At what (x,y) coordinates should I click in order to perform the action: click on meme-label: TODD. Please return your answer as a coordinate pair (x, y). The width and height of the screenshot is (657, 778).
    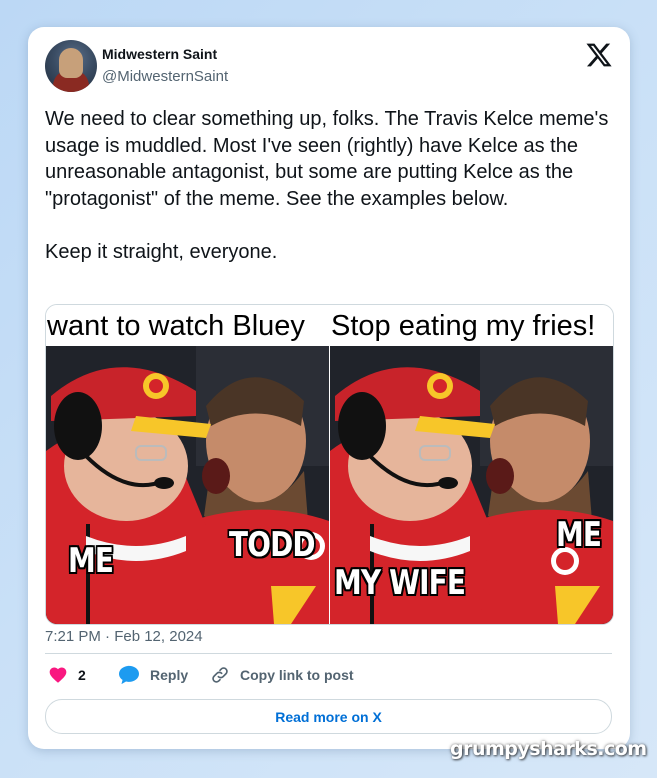
    Looking at the image, I should click on (272, 545).